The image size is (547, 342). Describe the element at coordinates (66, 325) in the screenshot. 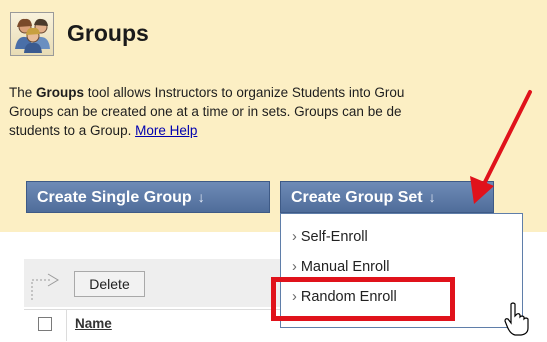

I see `column-divider` at that location.